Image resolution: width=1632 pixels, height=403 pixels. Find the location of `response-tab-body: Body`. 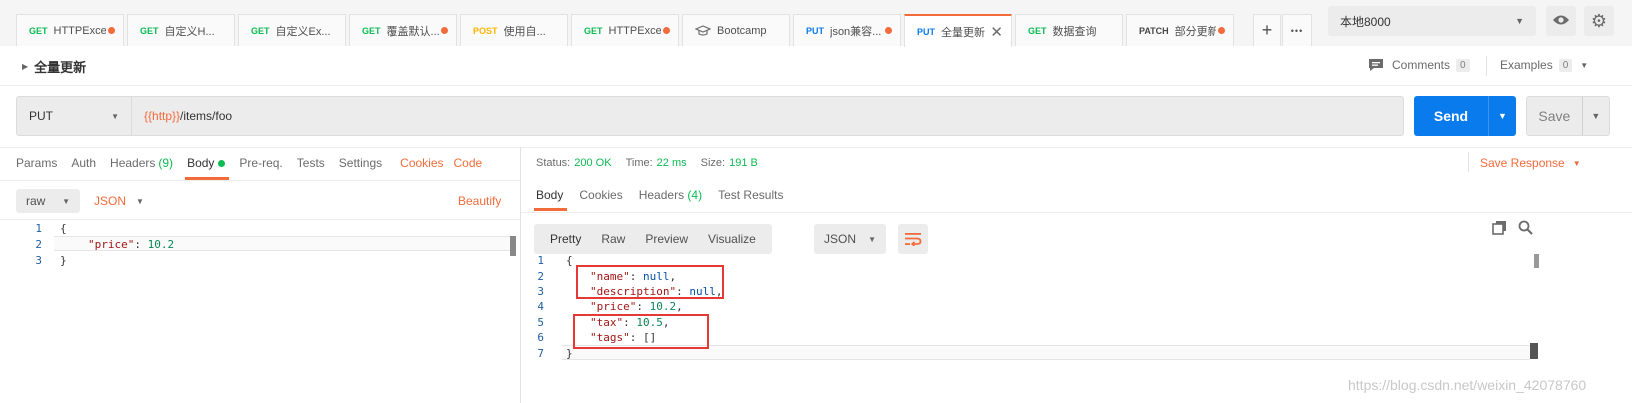

response-tab-body: Body is located at coordinates (550, 199).